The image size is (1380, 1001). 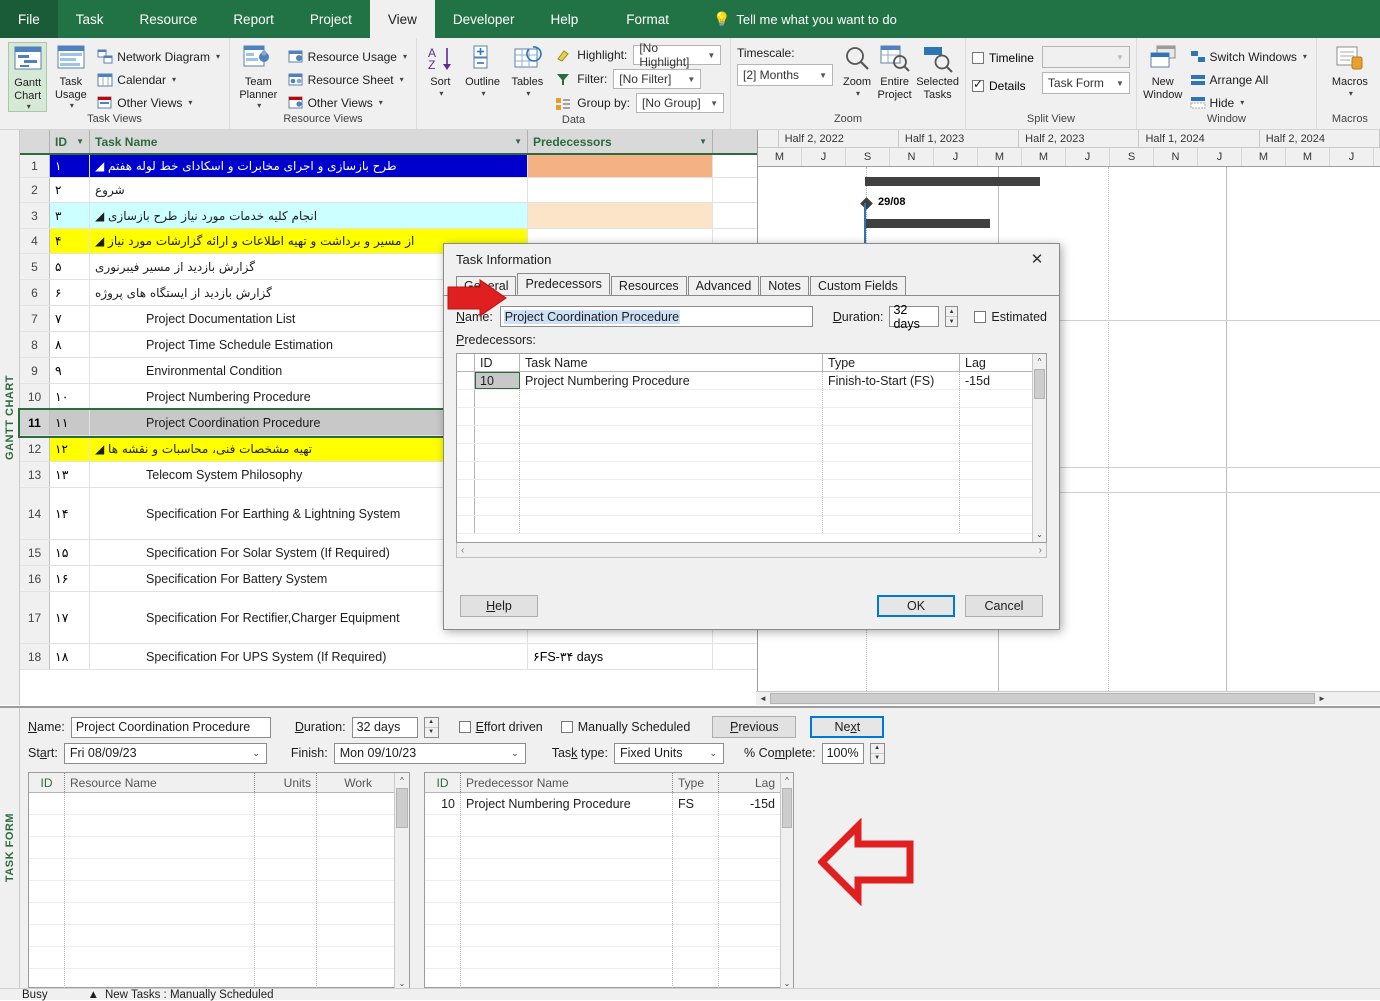 I want to click on tf-percent-input: 100%, so click(x=842, y=753).